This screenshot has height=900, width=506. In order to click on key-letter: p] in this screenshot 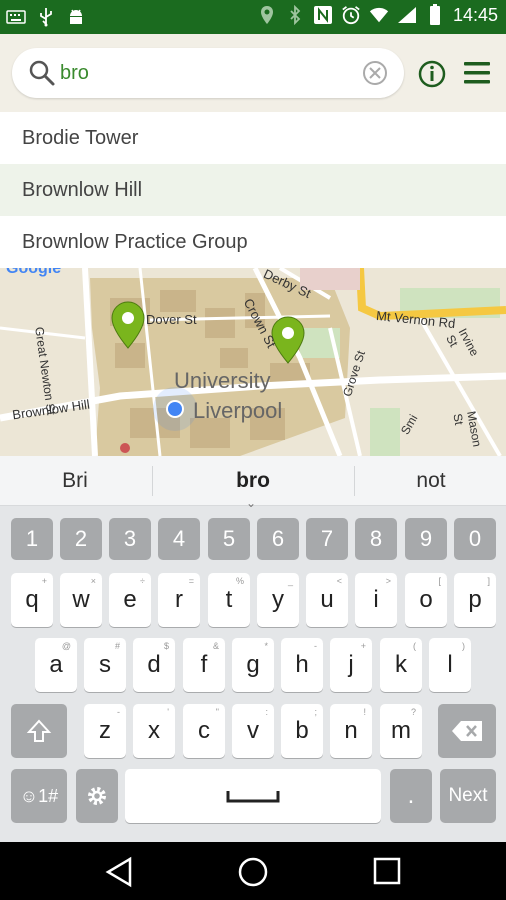, I will do `click(475, 600)`.